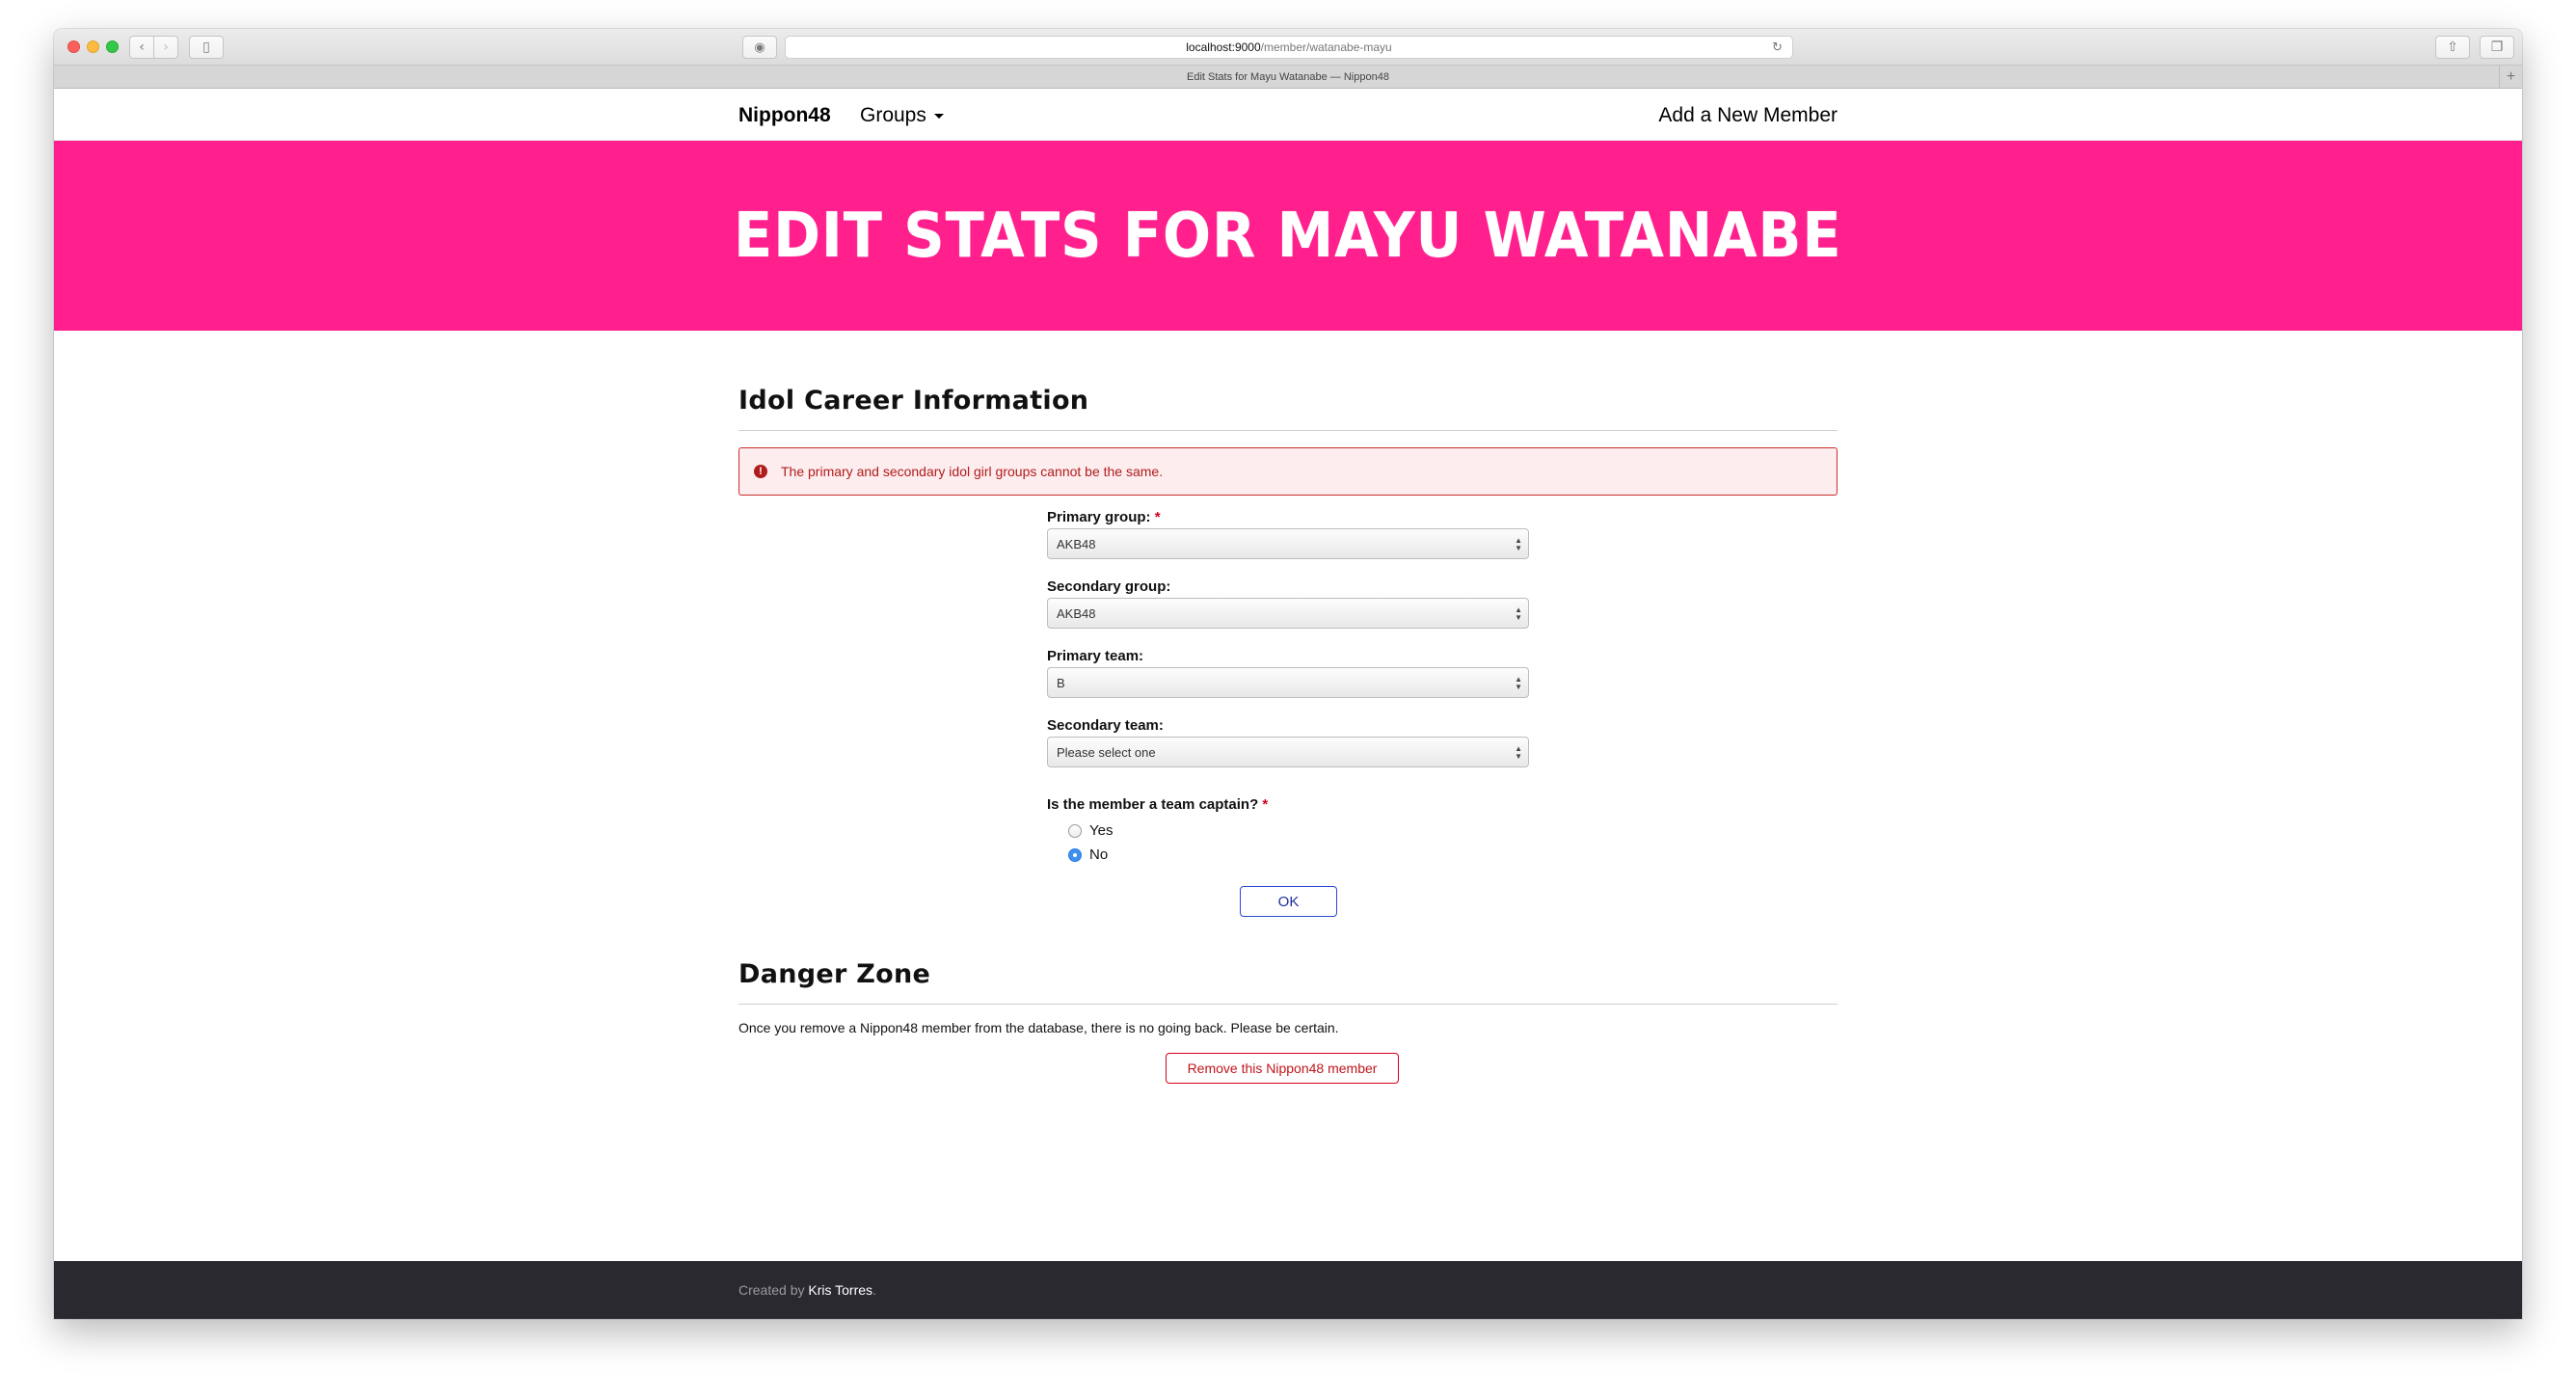 The image size is (2576, 1397). I want to click on privacy-button: ◉, so click(760, 47).